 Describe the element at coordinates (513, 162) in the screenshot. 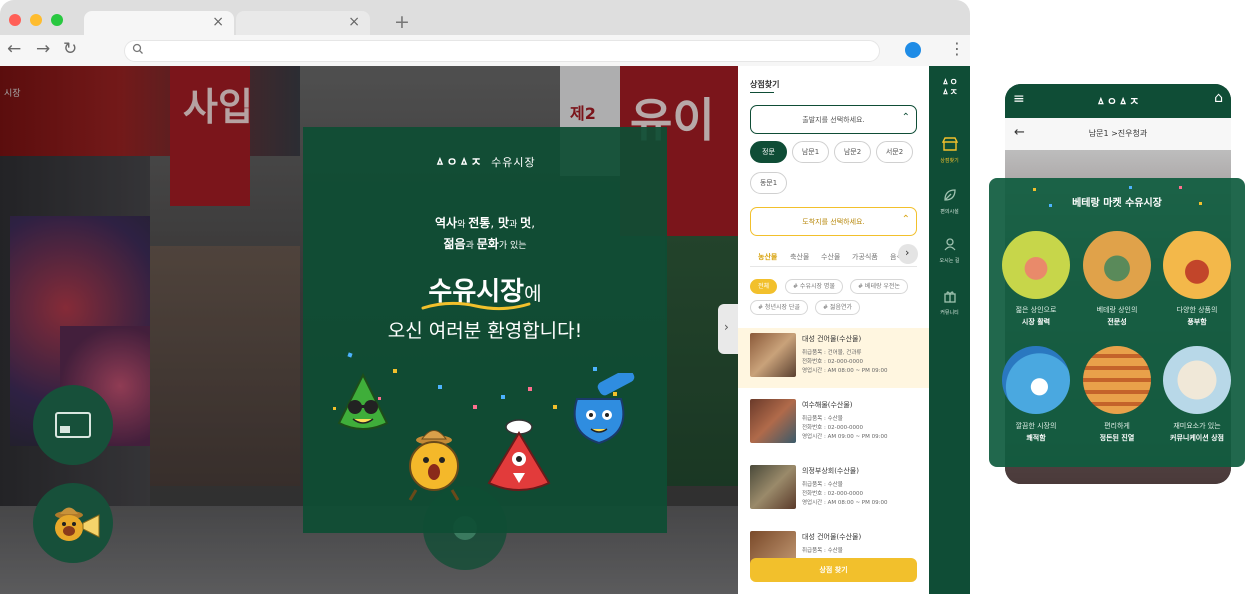

I see `brand-name: 수유시장` at that location.